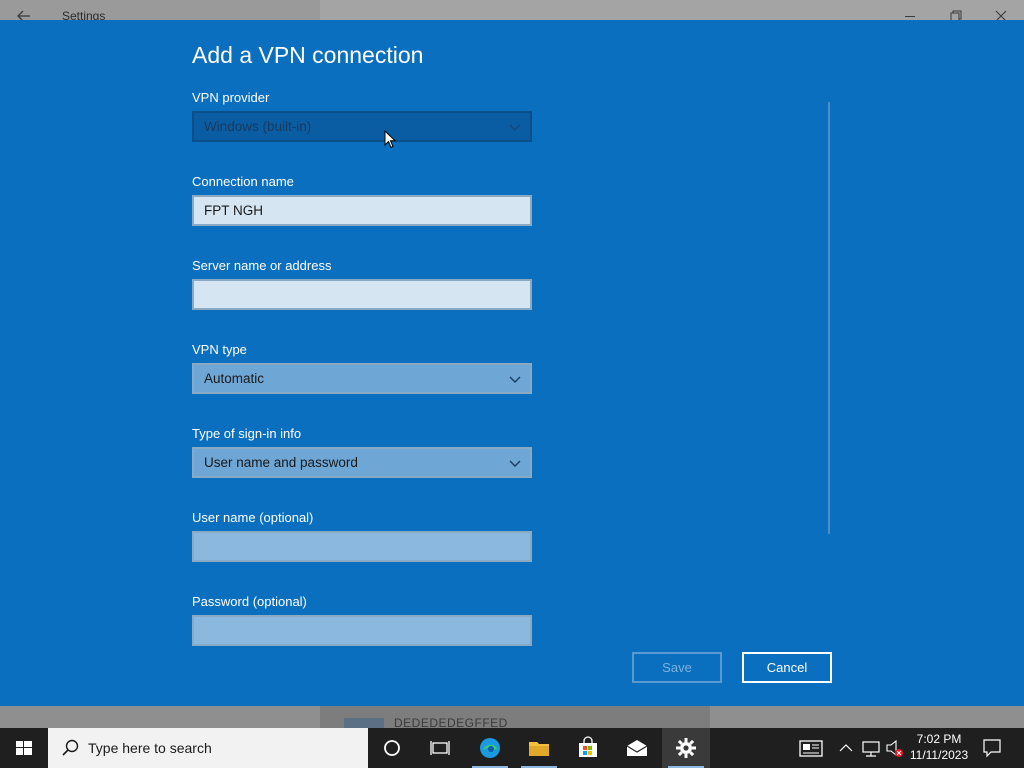 The image size is (1024, 768). I want to click on taskbar-mail, so click(637, 748).